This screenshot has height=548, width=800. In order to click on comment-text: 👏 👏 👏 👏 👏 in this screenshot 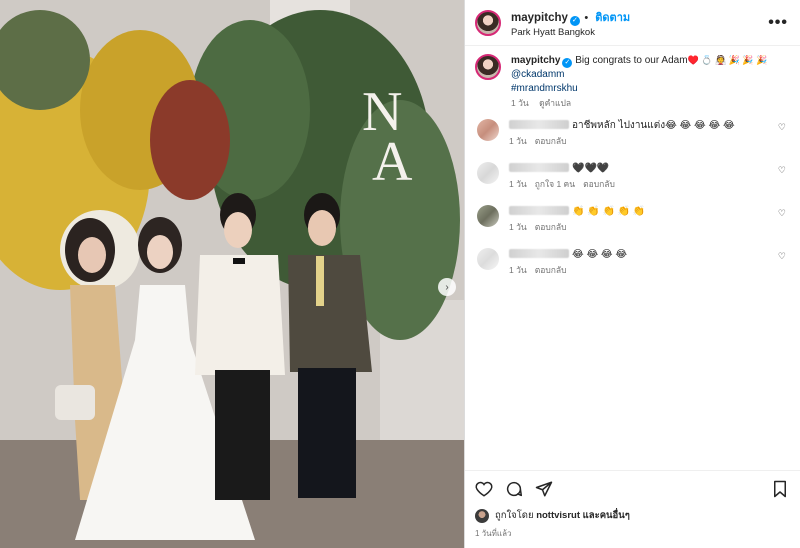, I will do `click(609, 212)`.